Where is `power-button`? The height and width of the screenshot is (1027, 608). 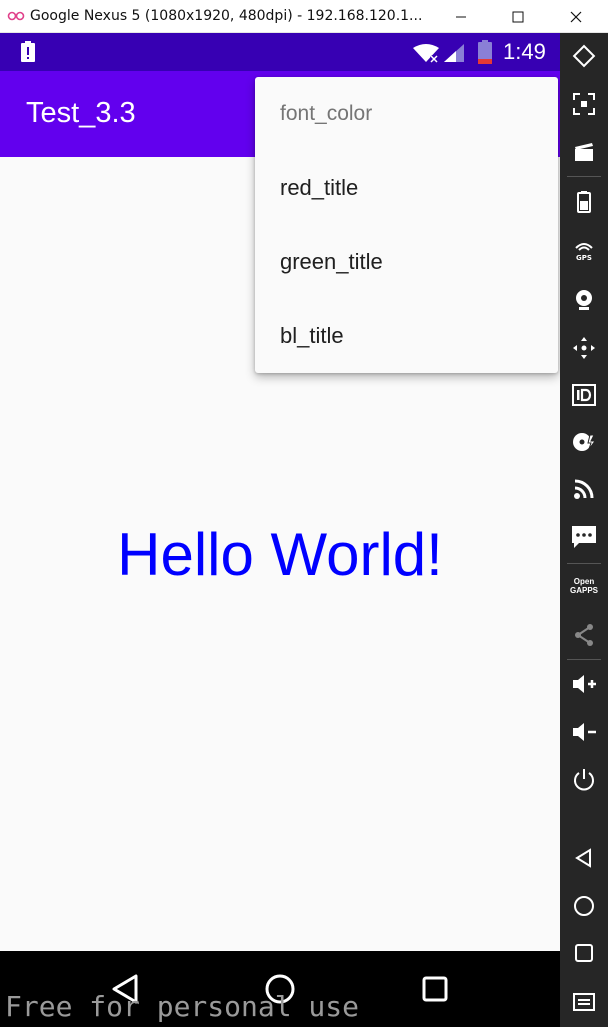 power-button is located at coordinates (584, 780).